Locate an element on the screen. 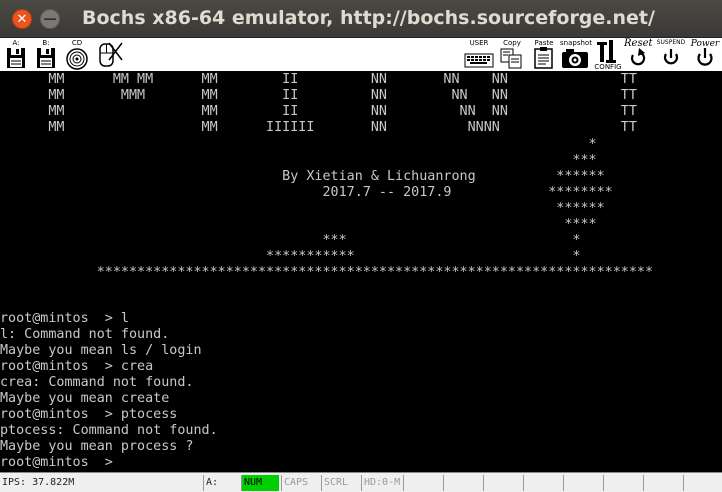 The height and width of the screenshot is (492, 722). snapshot-button: snapshot is located at coordinates (576, 54).